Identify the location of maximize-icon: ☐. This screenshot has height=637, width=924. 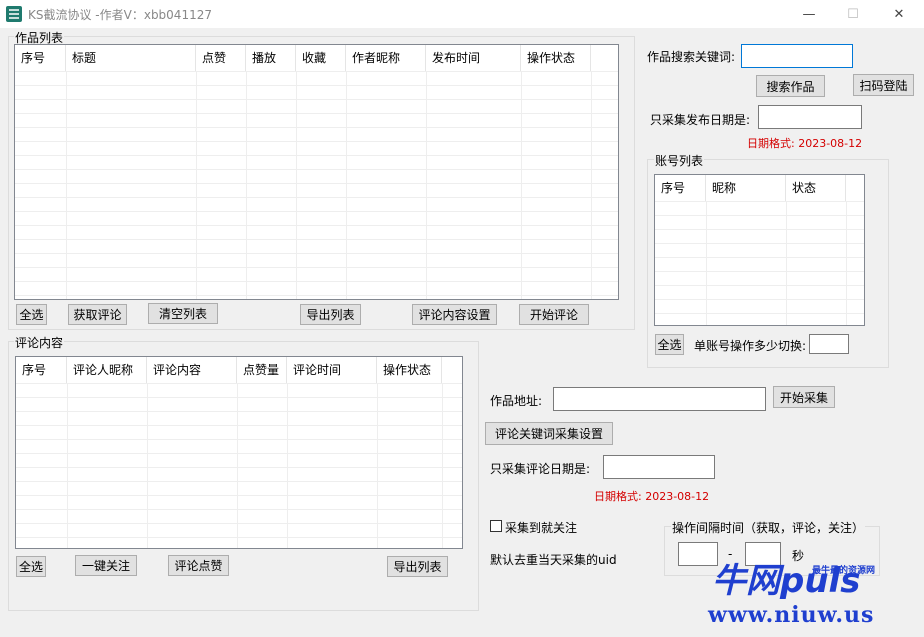
(853, 14).